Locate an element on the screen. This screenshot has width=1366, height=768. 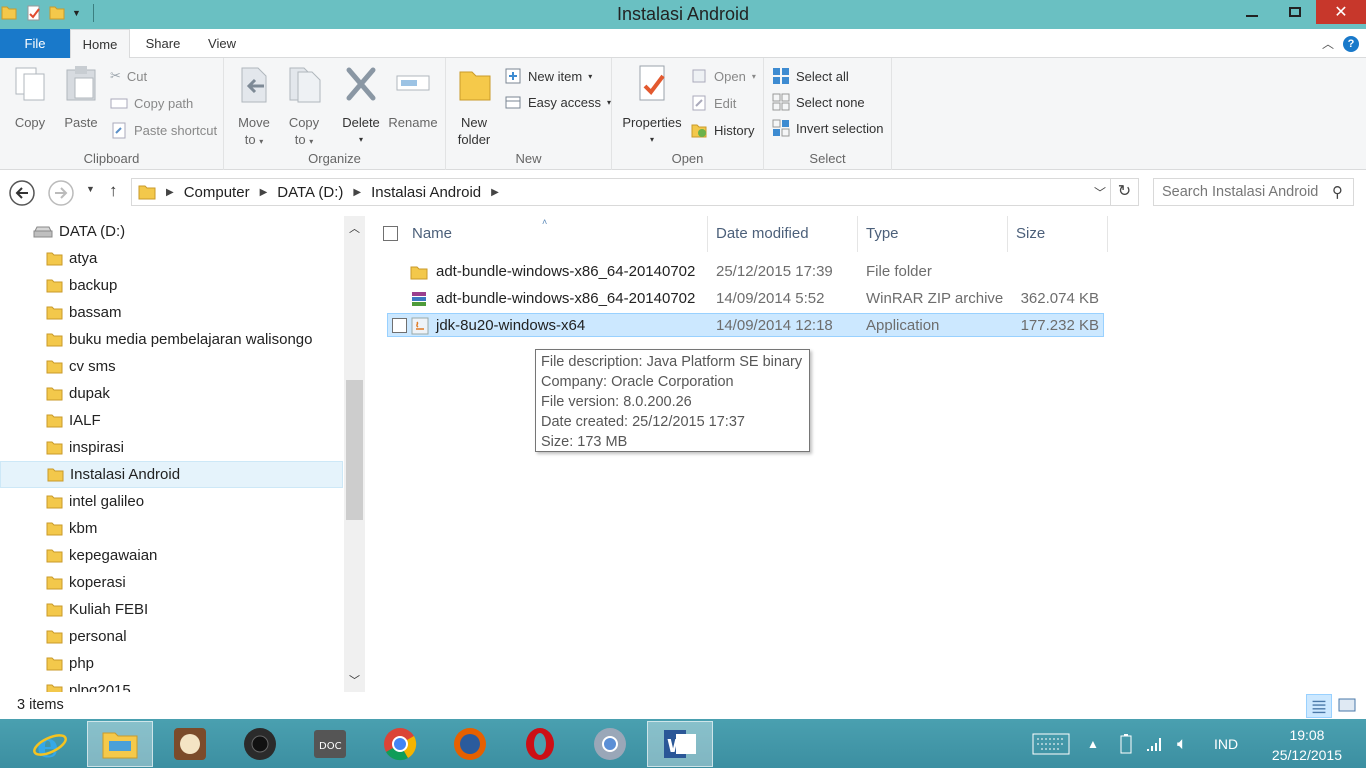
copy-to-button: Copy to ▾ is located at coordinates (304, 107).